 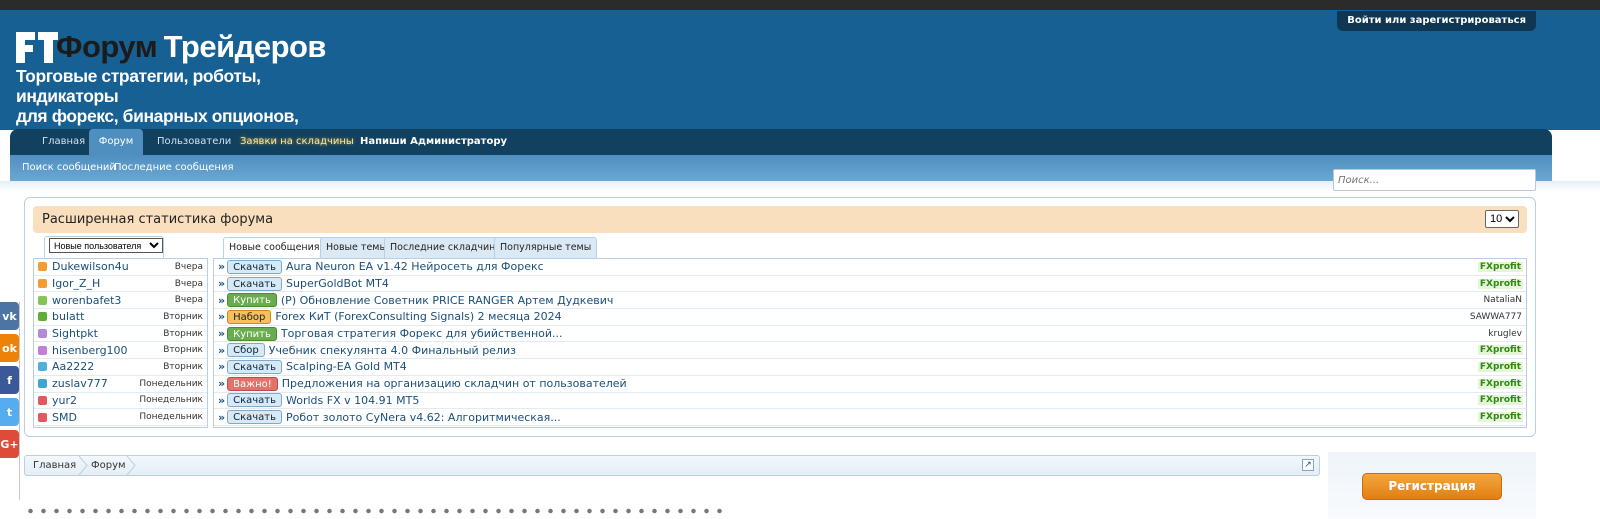 What do you see at coordinates (95, 400) in the screenshot?
I see `user-name-link: yur2` at bounding box center [95, 400].